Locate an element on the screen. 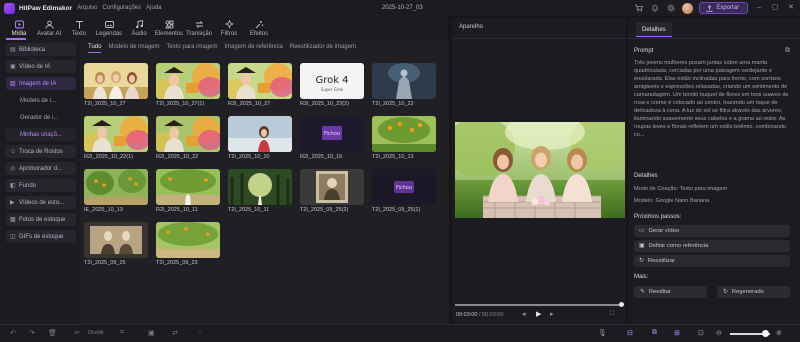  split-label: Dividir is located at coordinates (96, 333).